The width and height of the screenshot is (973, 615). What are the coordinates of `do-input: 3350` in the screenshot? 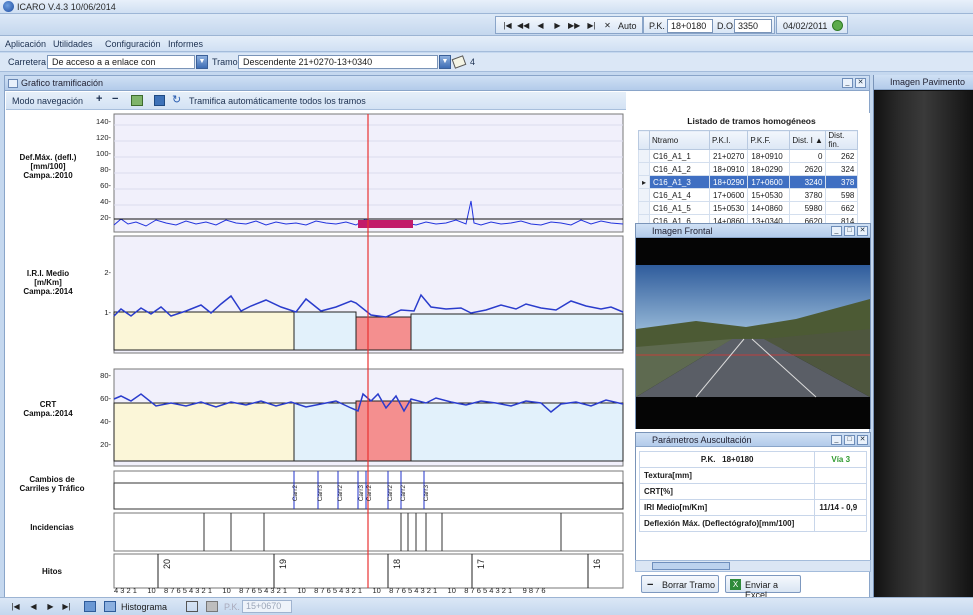 It's located at (753, 26).